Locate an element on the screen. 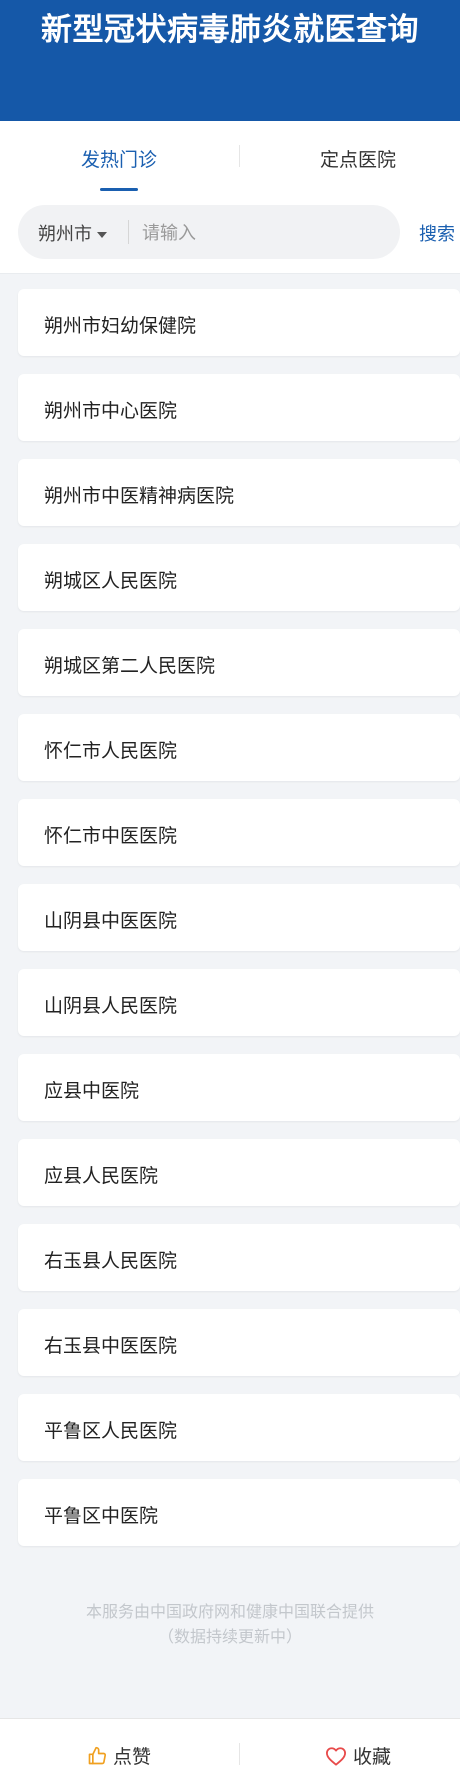 This screenshot has width=460, height=1789. bottom-divider is located at coordinates (239, 1754).